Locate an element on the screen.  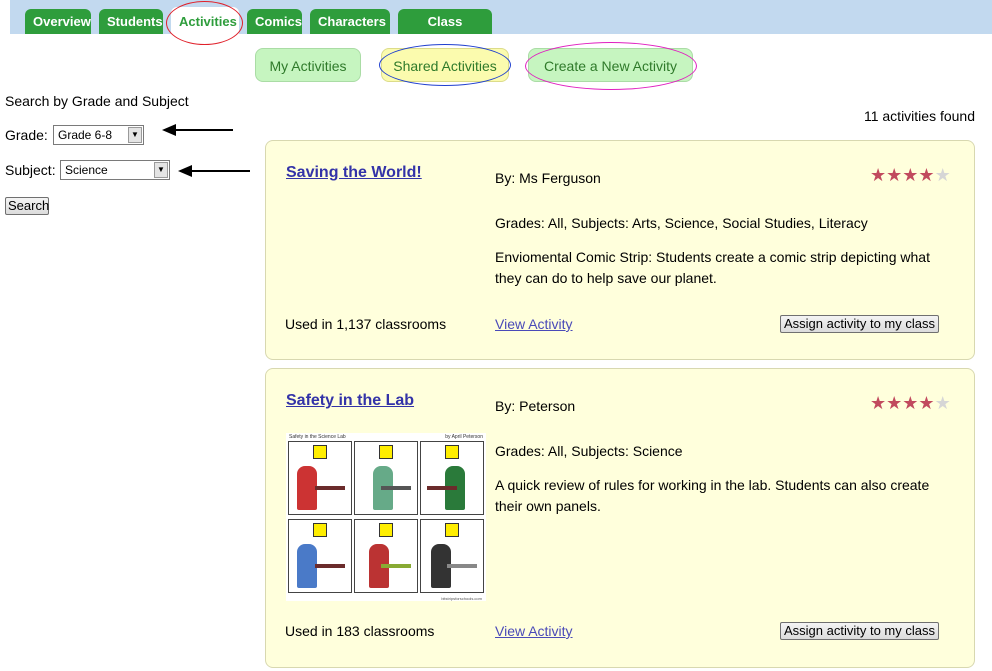
search-heading: Search by Grade and Subject is located at coordinates (97, 101).